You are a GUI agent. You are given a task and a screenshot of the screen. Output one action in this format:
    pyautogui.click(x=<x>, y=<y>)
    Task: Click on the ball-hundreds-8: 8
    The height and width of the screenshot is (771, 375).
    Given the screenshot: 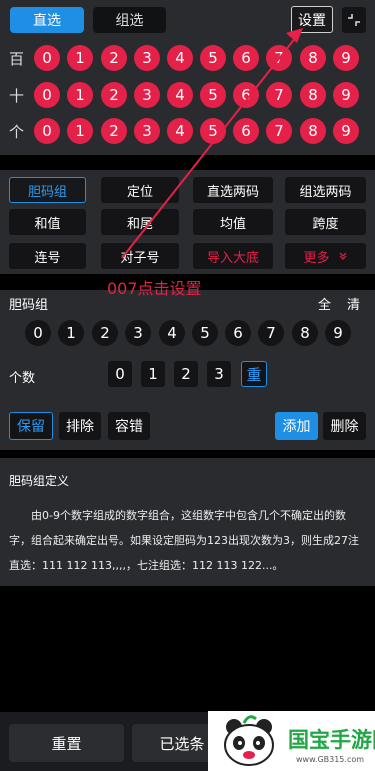 What is the action you would take?
    pyautogui.click(x=313, y=58)
    